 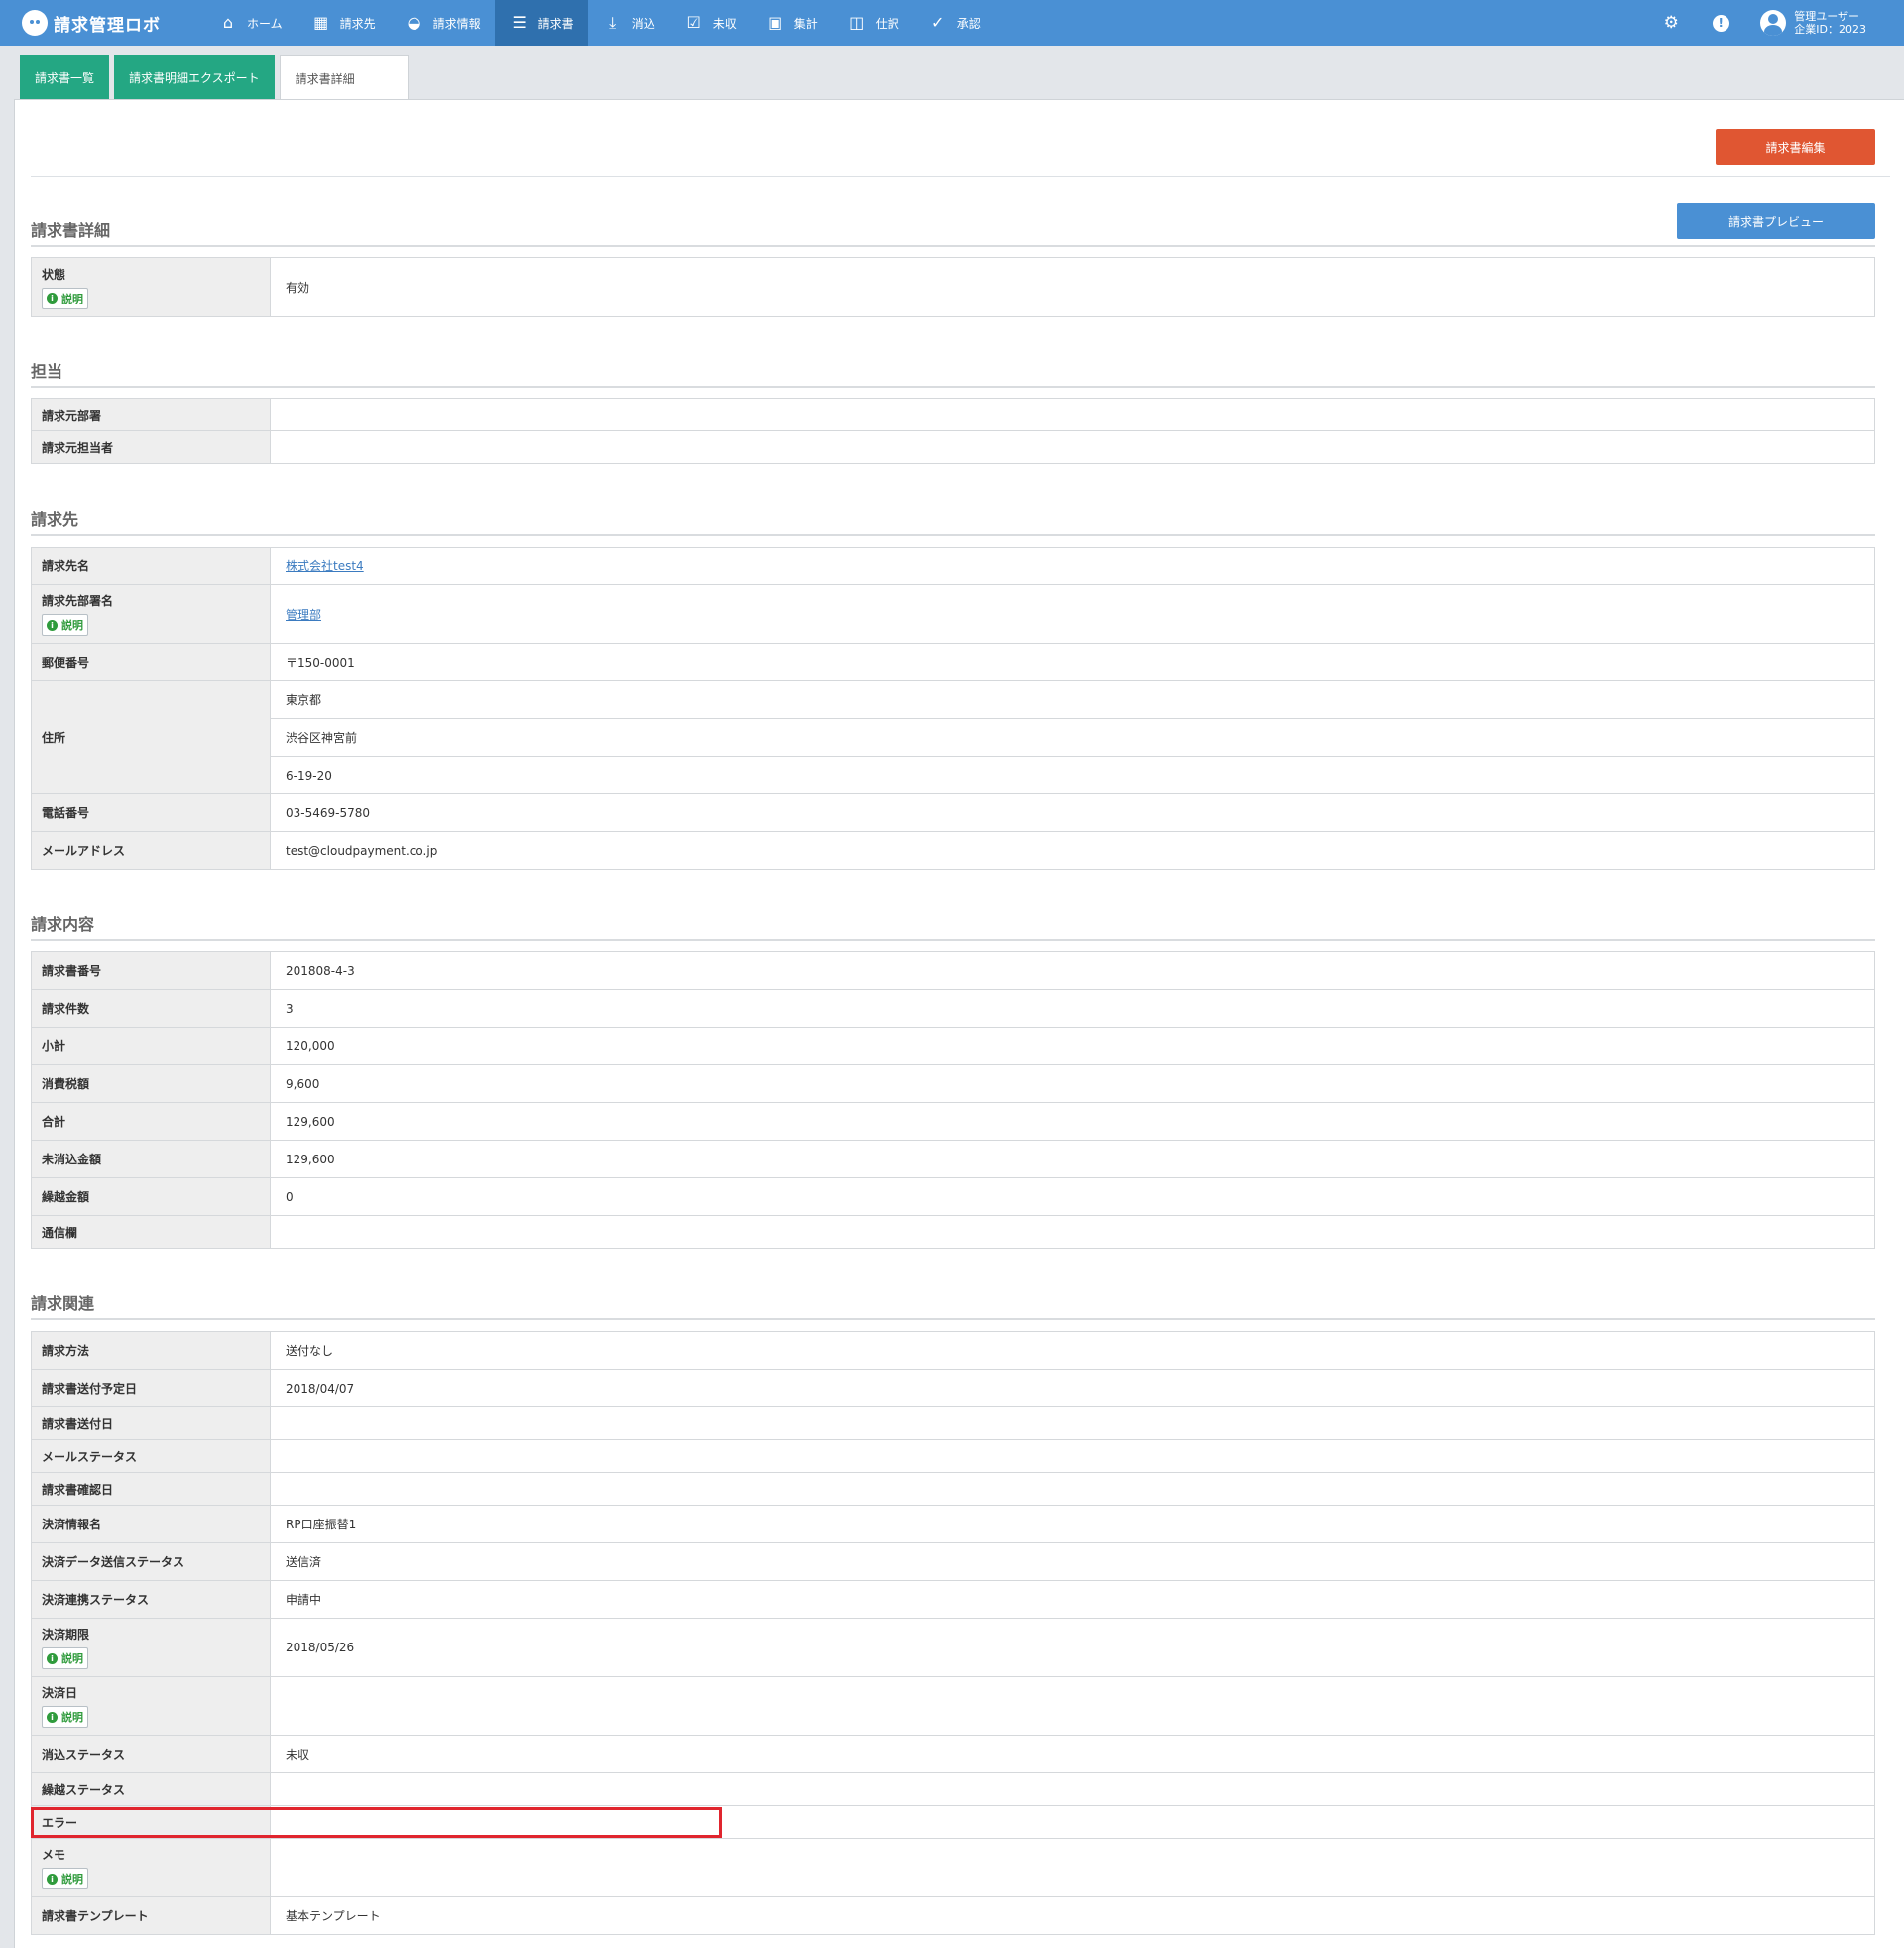 I want to click on field-value: 有効, so click(x=1072, y=287).